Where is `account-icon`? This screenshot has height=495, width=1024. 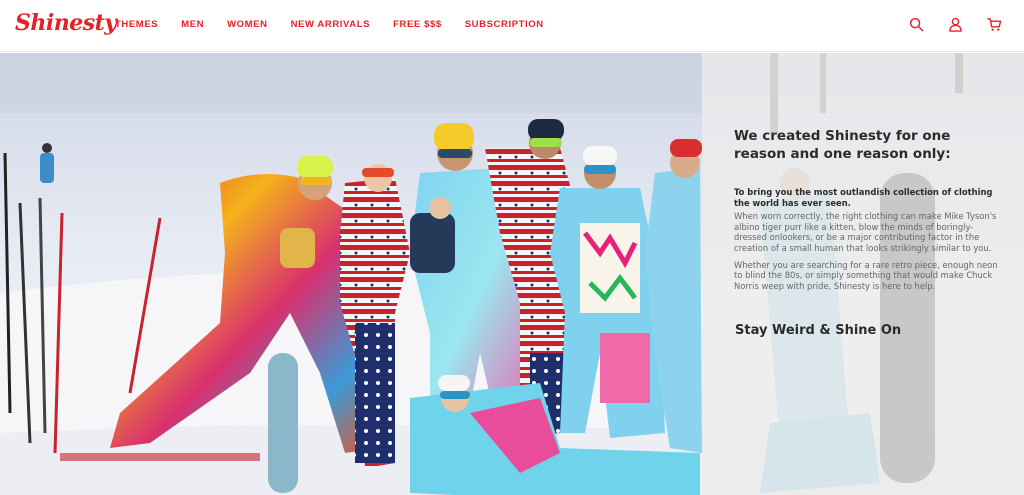
account-icon is located at coordinates (955, 24).